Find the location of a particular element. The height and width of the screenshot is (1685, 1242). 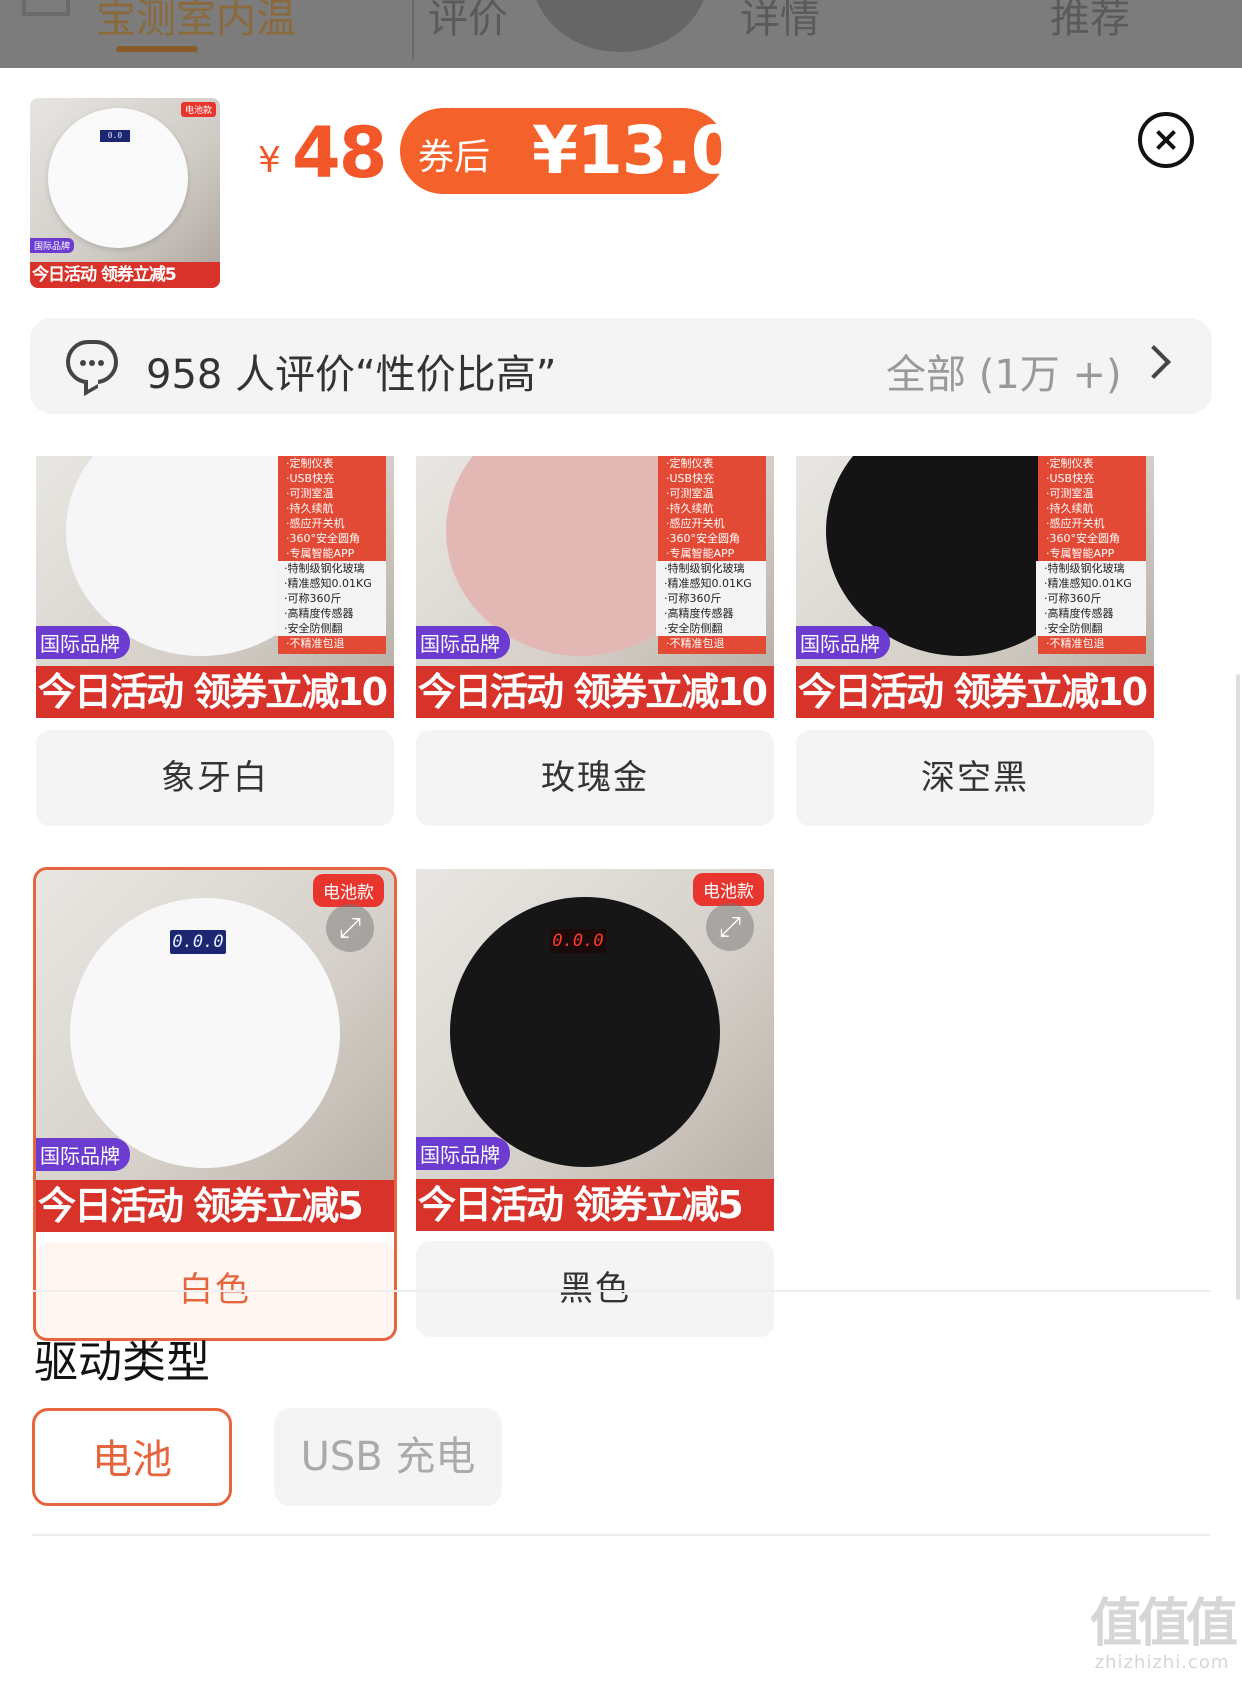

nav-tab-details: 详情 is located at coordinates (780, 21).